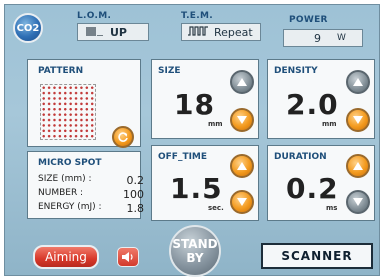 The width and height of the screenshot is (384, 280). I want to click on duration-up-button, so click(358, 166).